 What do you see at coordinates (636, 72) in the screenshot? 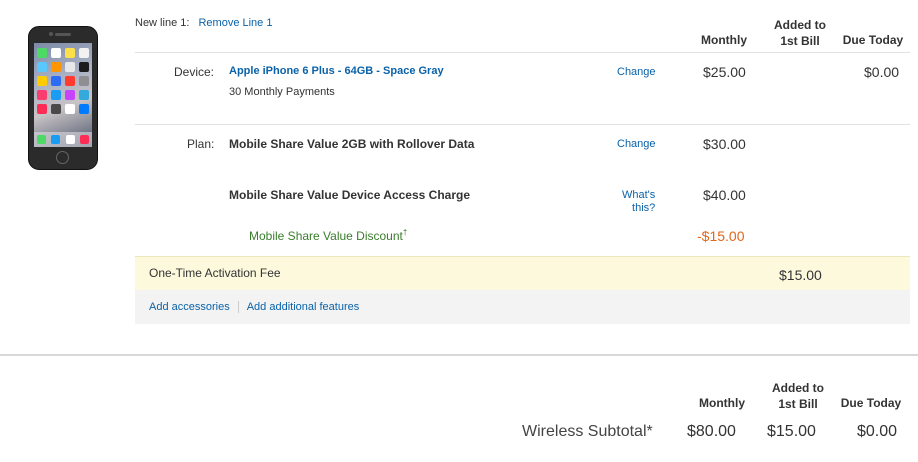
I see `change-device-link: Change` at bounding box center [636, 72].